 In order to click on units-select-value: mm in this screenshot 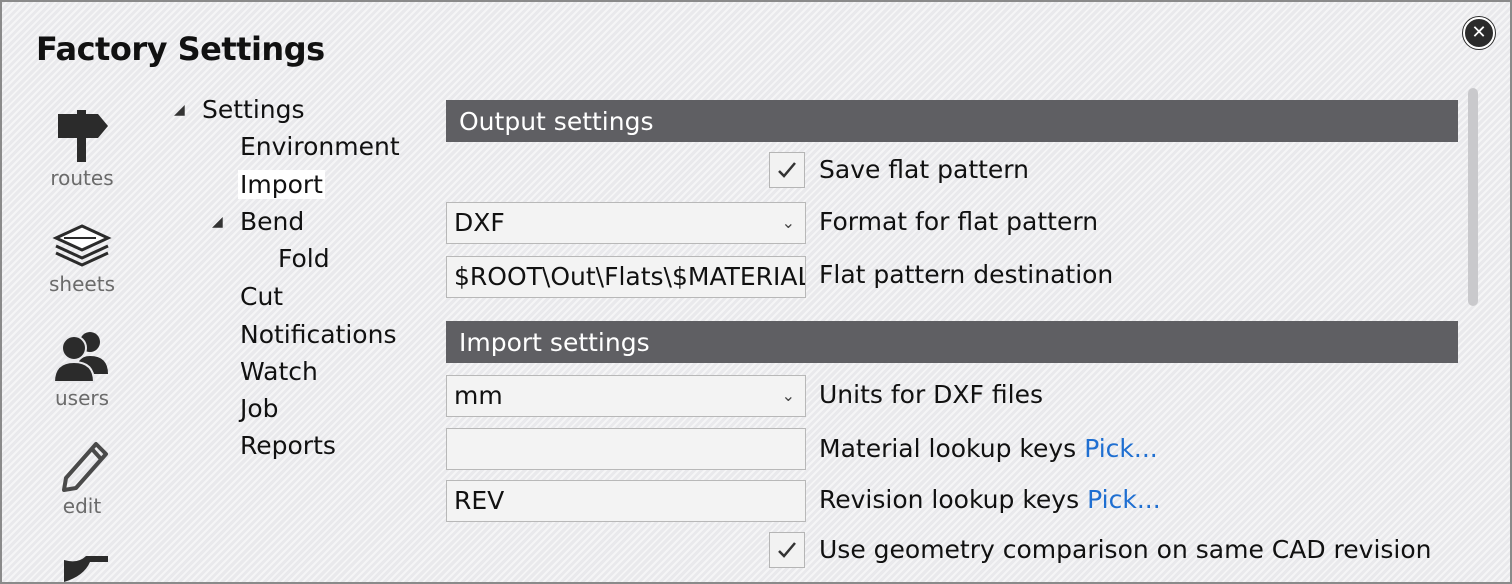, I will do `click(478, 395)`.